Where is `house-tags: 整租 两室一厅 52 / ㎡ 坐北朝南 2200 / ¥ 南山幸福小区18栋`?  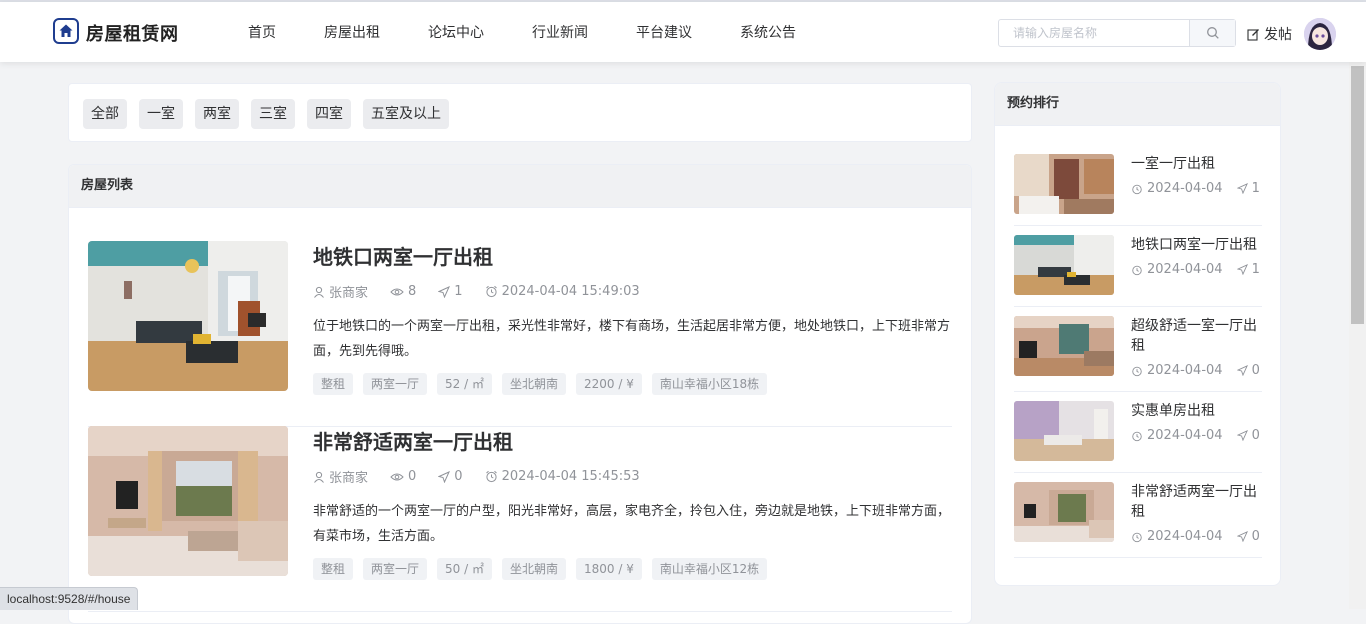 house-tags: 整租 两室一厅 52 / ㎡ 坐北朝南 2200 / ¥ 南山幸福小区18栋 is located at coordinates (545, 384).